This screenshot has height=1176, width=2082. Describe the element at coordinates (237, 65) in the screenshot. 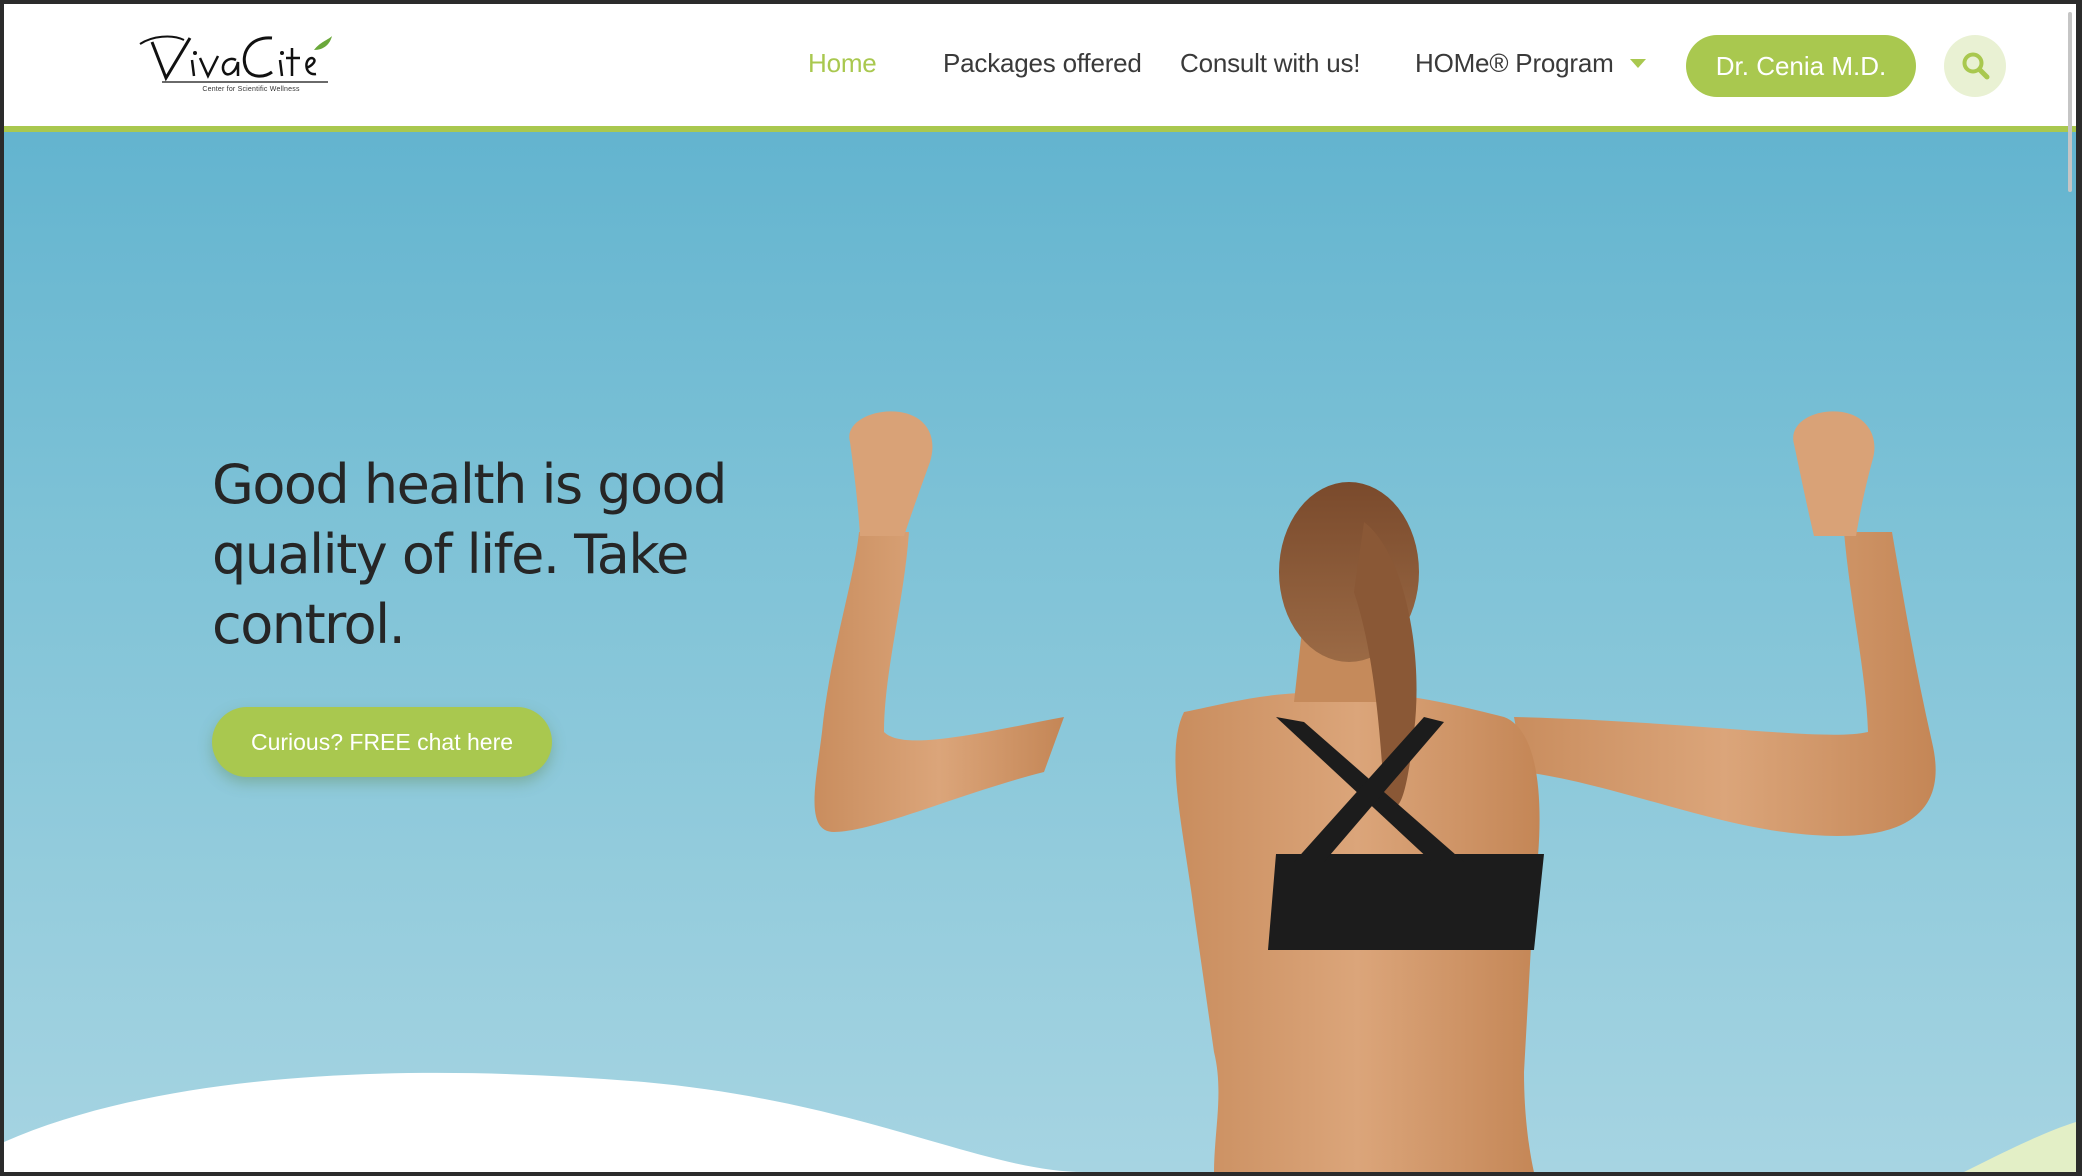

I see `brand-logo: Center for Scientific Wellness` at that location.